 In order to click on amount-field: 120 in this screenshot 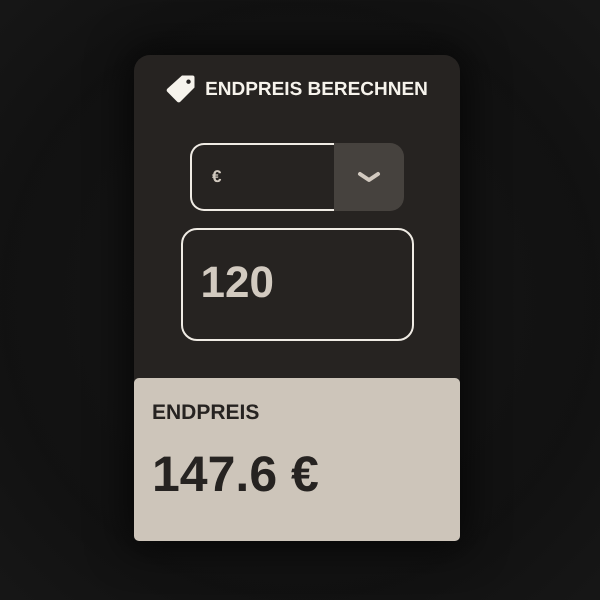, I will do `click(297, 284)`.